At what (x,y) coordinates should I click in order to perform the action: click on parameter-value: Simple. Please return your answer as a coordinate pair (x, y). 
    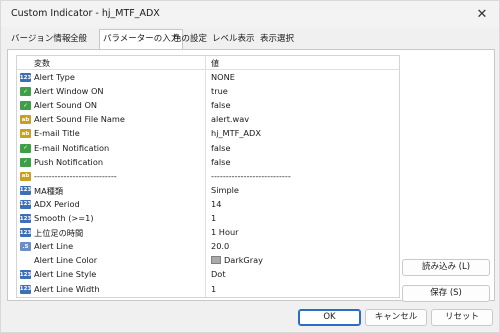
    Looking at the image, I should click on (225, 190).